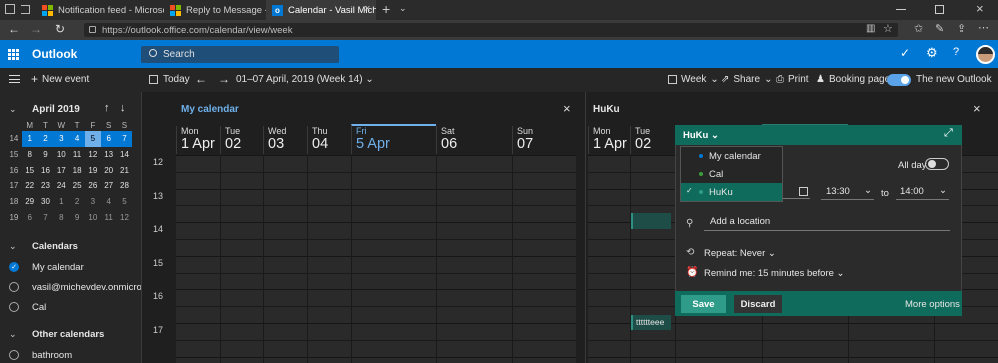 The height and width of the screenshot is (363, 998). What do you see at coordinates (30, 217) in the screenshot?
I see `mini-calendar-day: 6` at bounding box center [30, 217].